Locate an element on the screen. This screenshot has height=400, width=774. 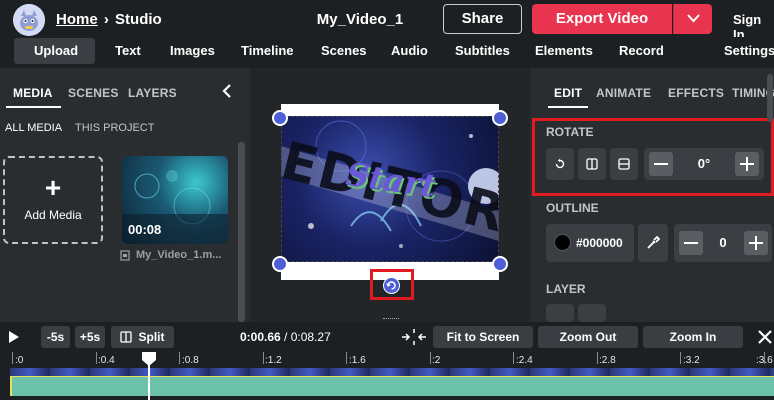
rotate-stepper: 0° is located at coordinates (704, 164).